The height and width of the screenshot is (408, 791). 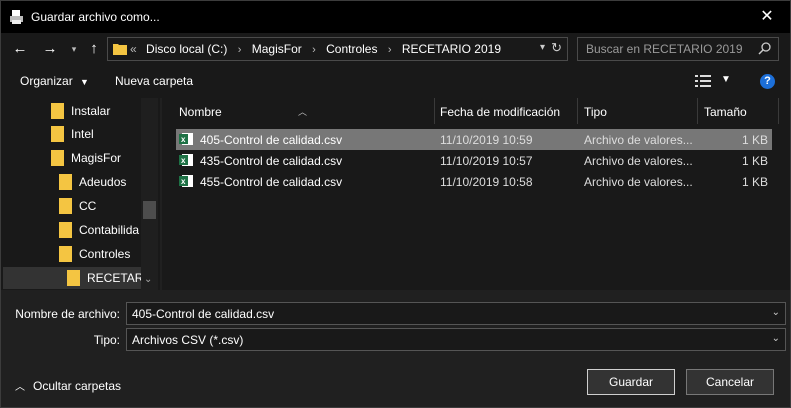 What do you see at coordinates (730, 382) in the screenshot?
I see `cancel-button: Cancelar` at bounding box center [730, 382].